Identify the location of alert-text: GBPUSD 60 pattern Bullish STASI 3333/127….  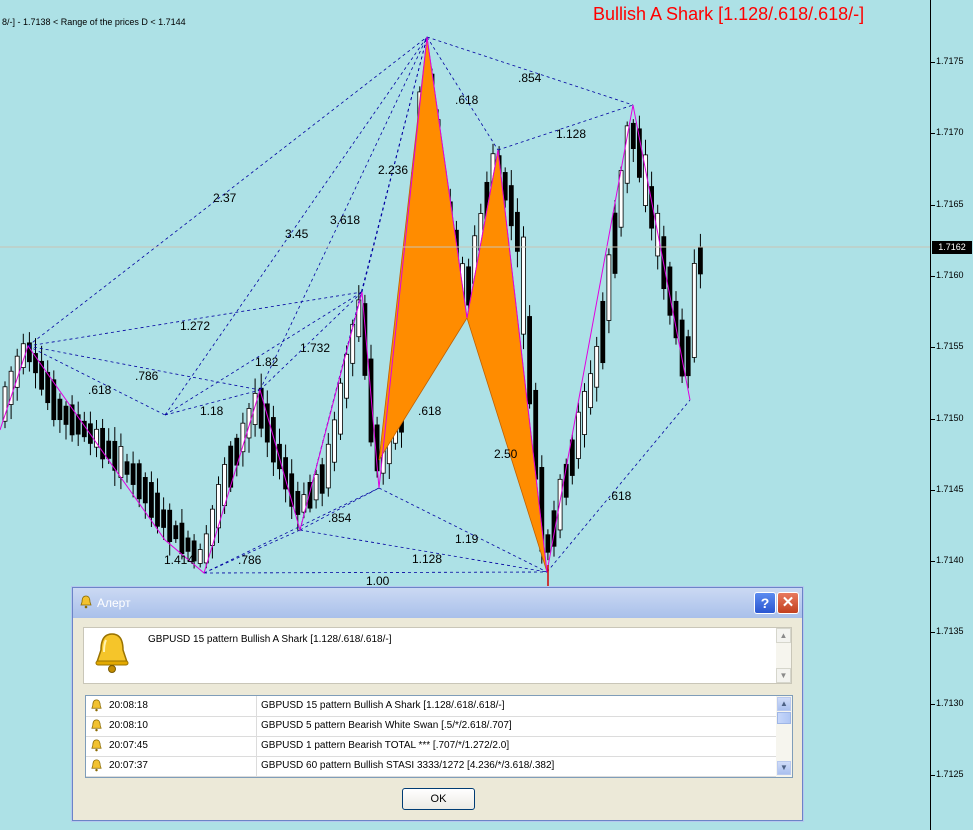
(408, 765).